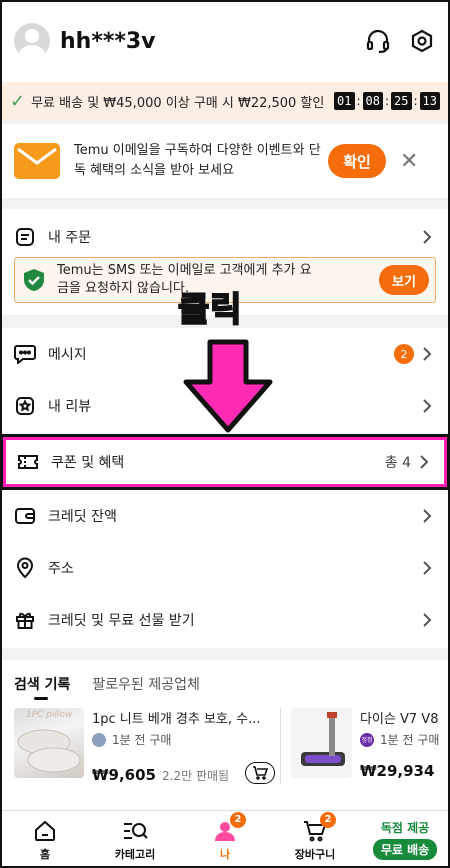 The height and width of the screenshot is (868, 450). I want to click on home-icon, so click(45, 831).